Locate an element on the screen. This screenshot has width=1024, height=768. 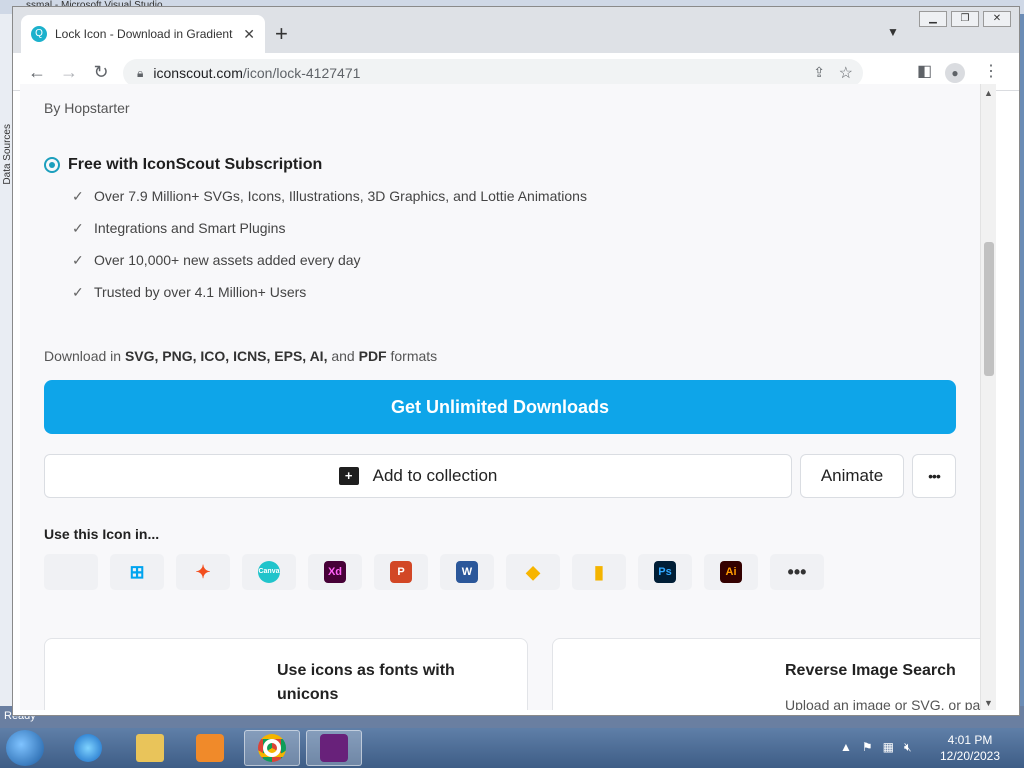
forward-icon: → is located at coordinates (69, 72).